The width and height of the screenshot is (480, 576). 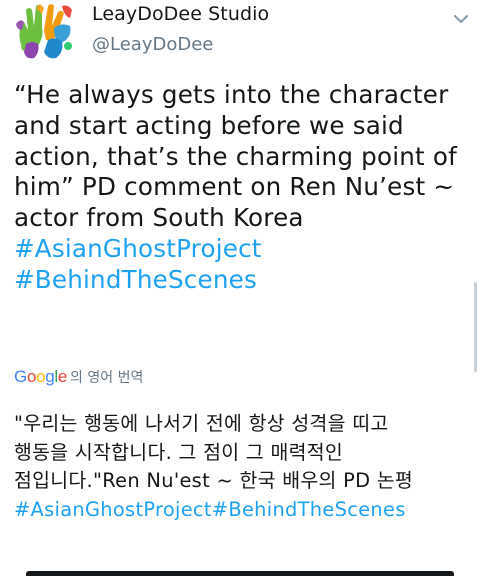 What do you see at coordinates (475, 327) in the screenshot?
I see `scrollbar` at bounding box center [475, 327].